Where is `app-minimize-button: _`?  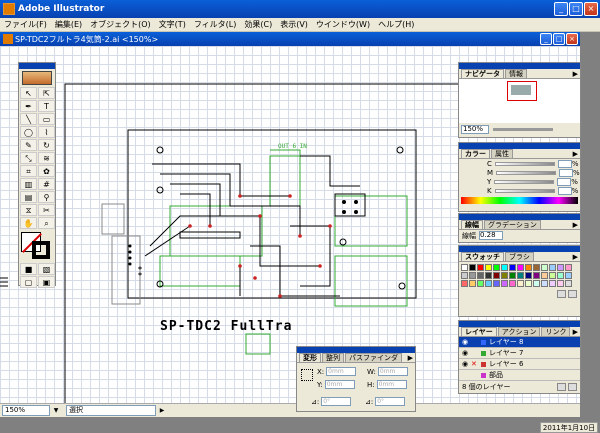
app-minimize-button: _ is located at coordinates (561, 9).